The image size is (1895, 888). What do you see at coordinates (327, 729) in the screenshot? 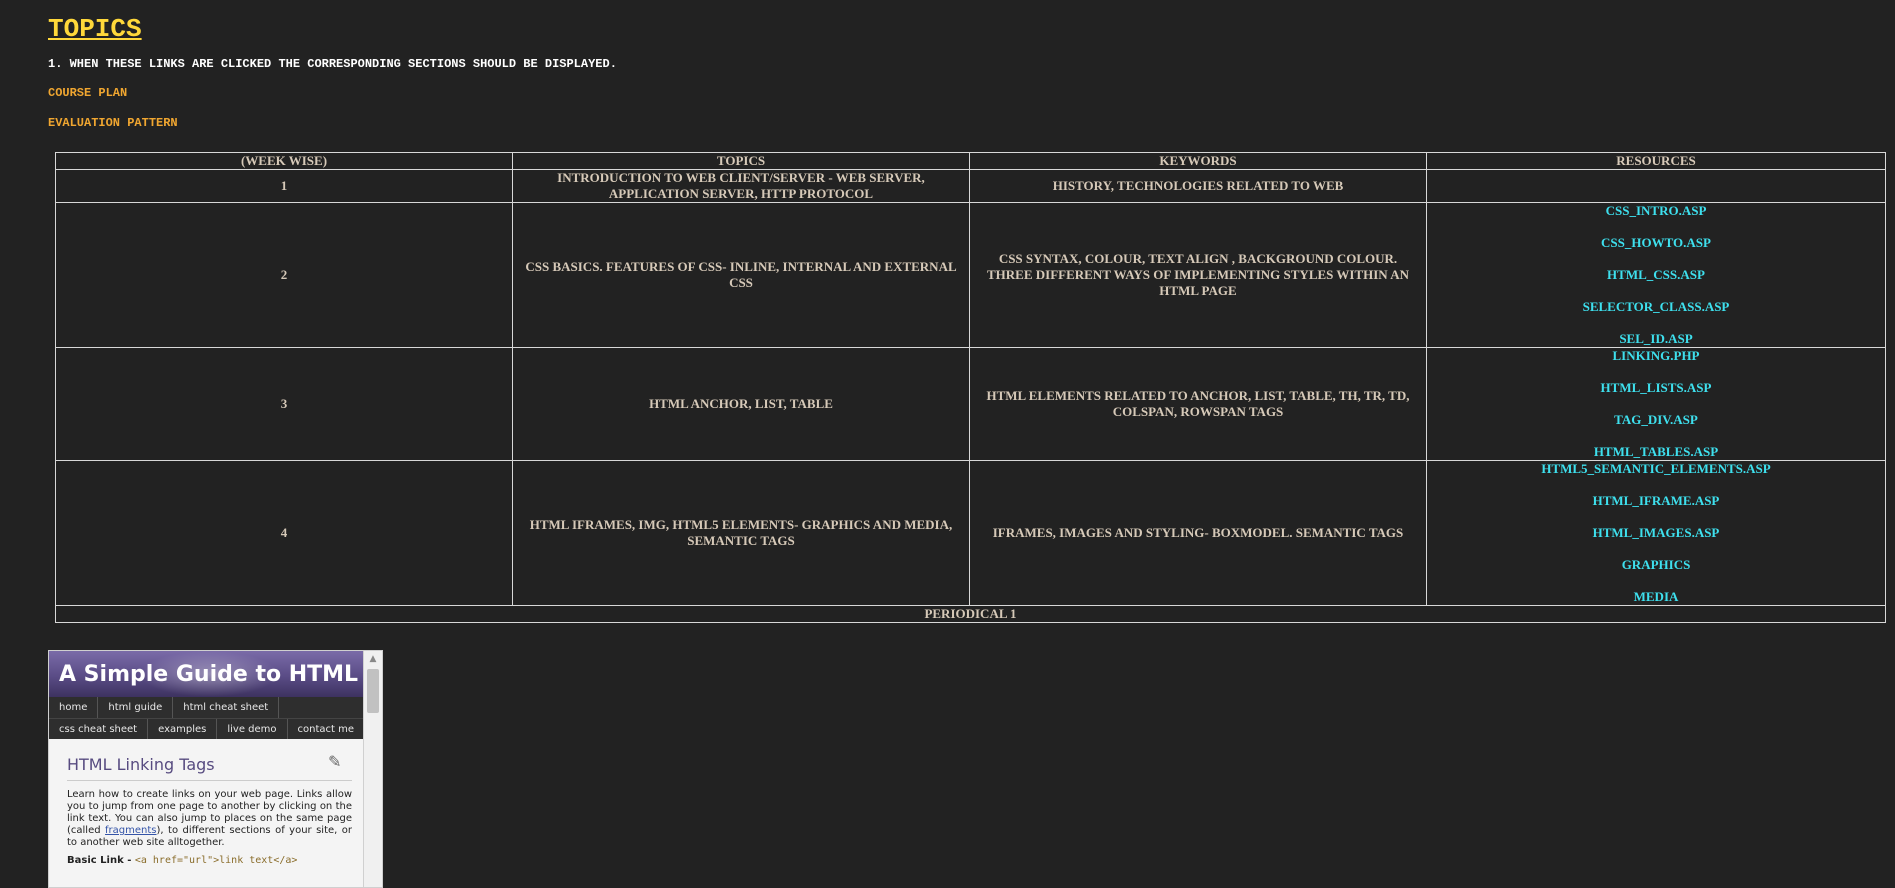
I see `iframe-nav-contact-me: contact me` at bounding box center [327, 729].